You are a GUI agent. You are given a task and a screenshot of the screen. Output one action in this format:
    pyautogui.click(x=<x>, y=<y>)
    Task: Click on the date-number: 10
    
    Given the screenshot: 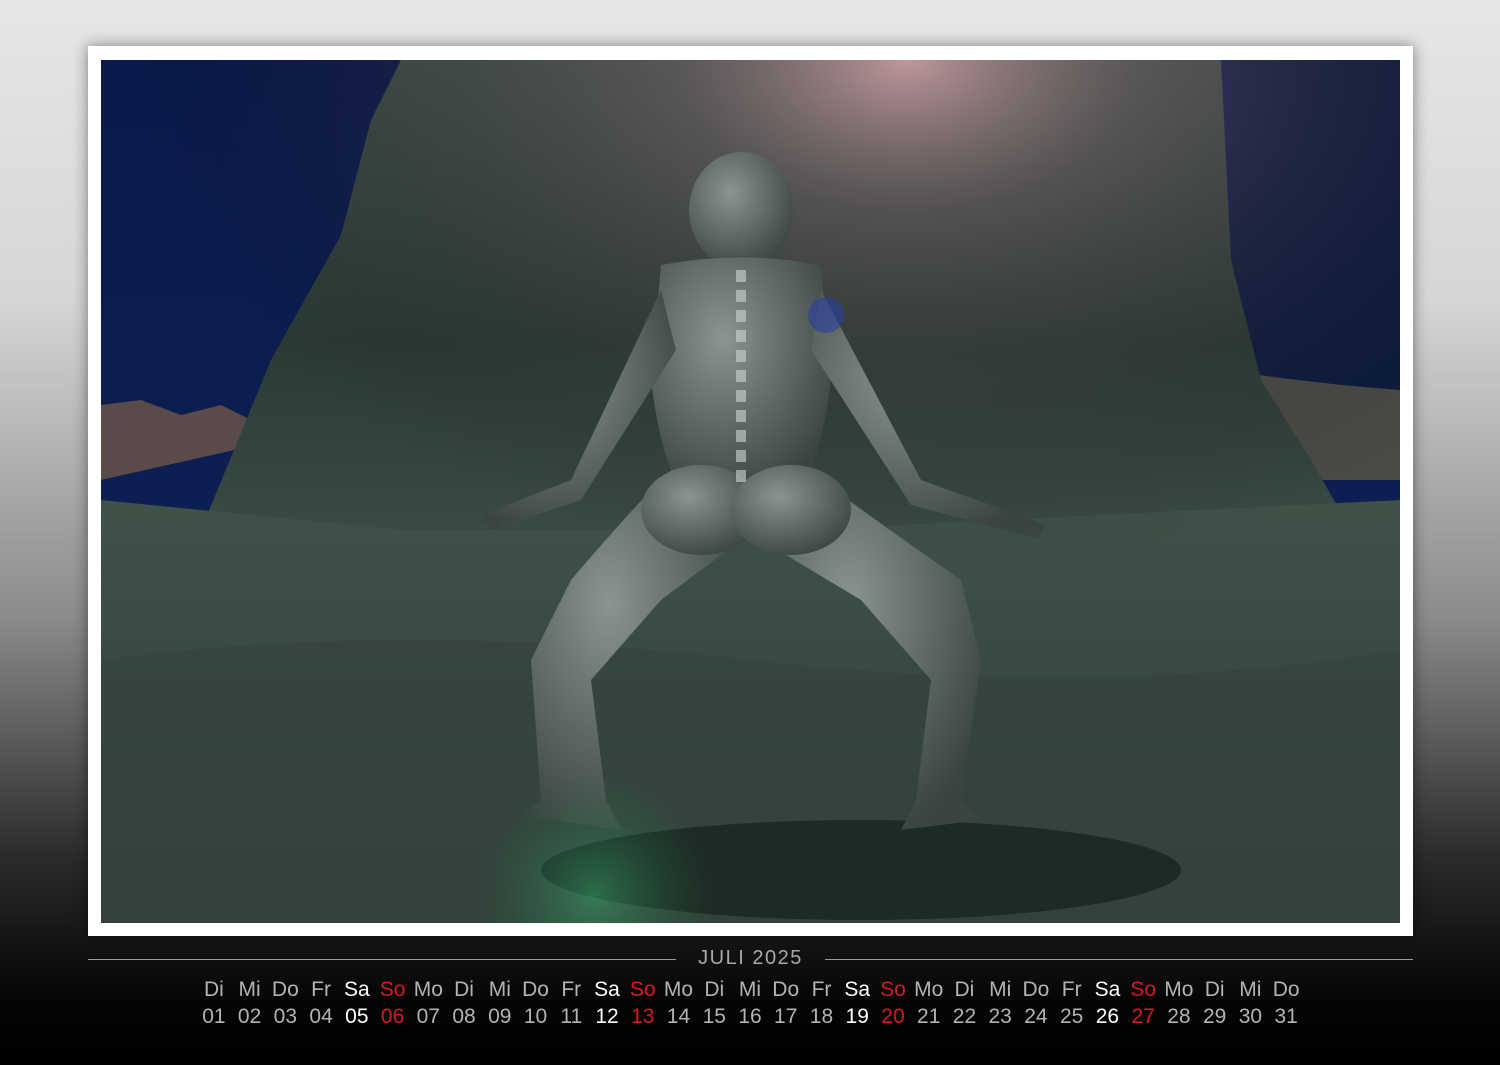 What is the action you would take?
    pyautogui.click(x=535, y=1016)
    